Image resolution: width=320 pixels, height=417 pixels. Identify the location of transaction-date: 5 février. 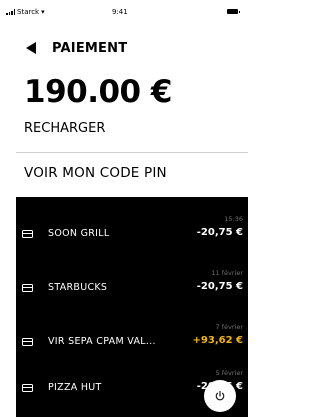
(229, 373).